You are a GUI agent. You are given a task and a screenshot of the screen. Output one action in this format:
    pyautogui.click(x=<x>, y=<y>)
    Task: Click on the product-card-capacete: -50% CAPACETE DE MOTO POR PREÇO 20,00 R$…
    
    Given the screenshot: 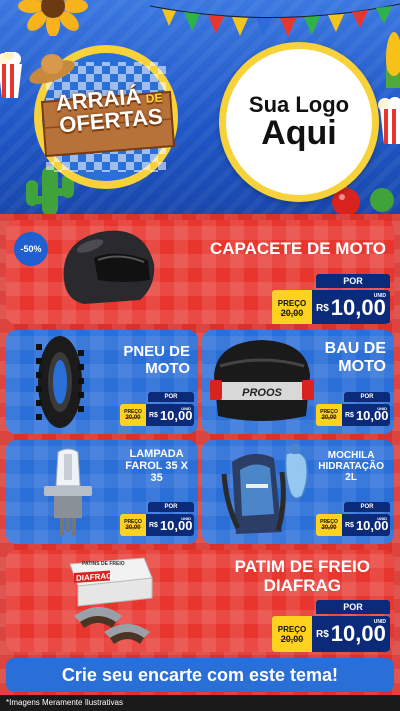 What is the action you would take?
    pyautogui.click(x=200, y=272)
    